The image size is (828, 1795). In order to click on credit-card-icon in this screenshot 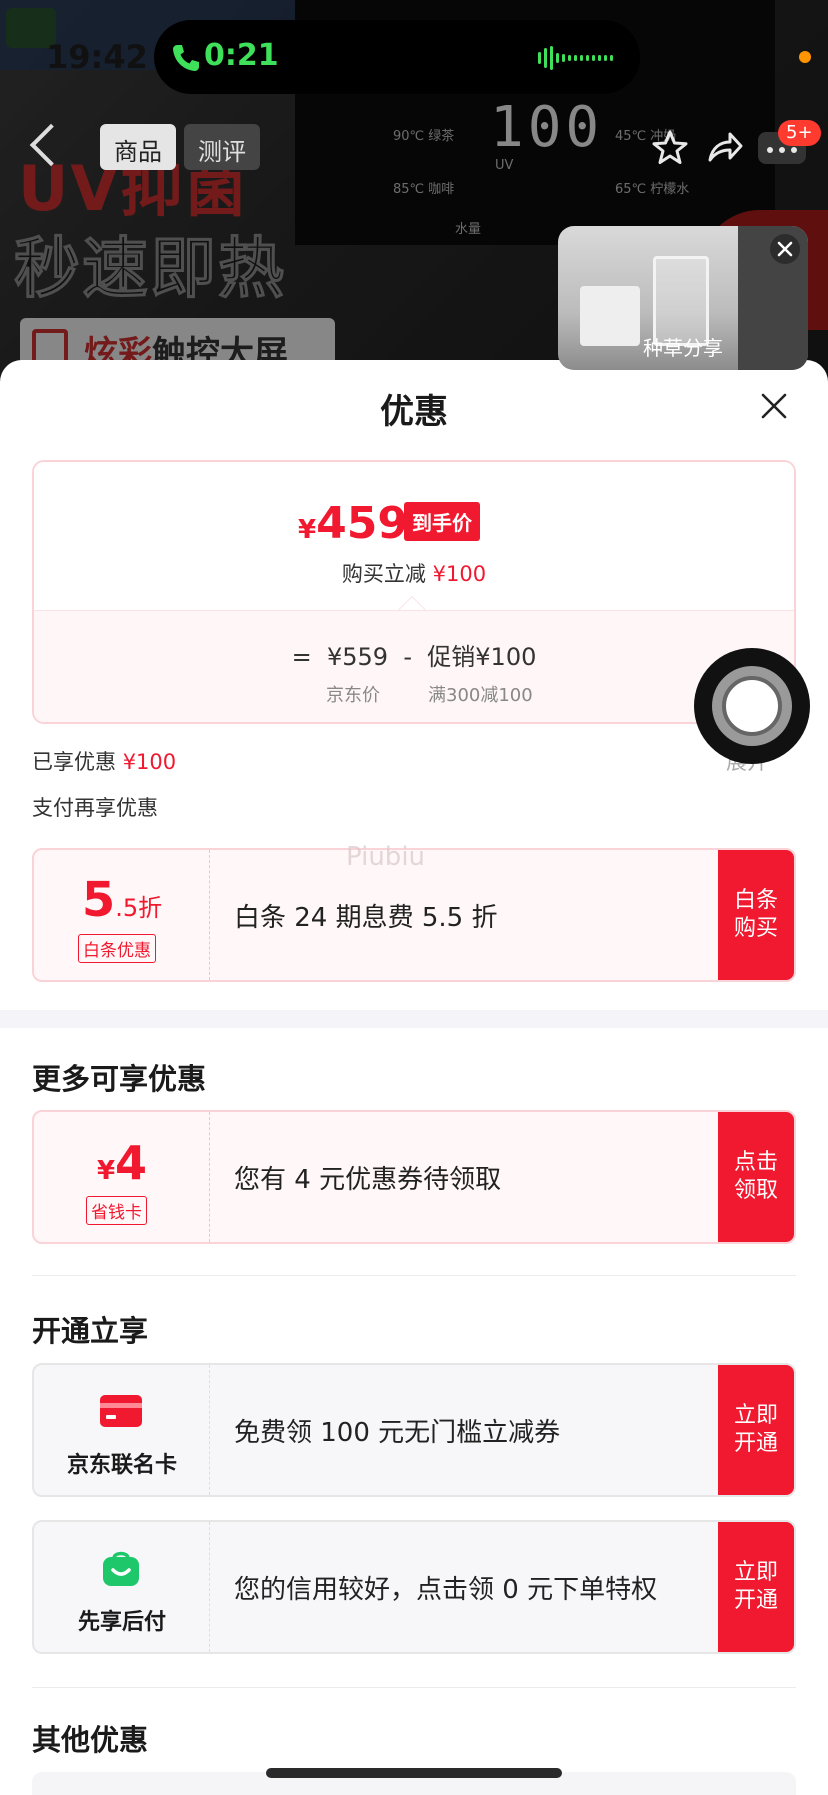, I will do `click(121, 1411)`.